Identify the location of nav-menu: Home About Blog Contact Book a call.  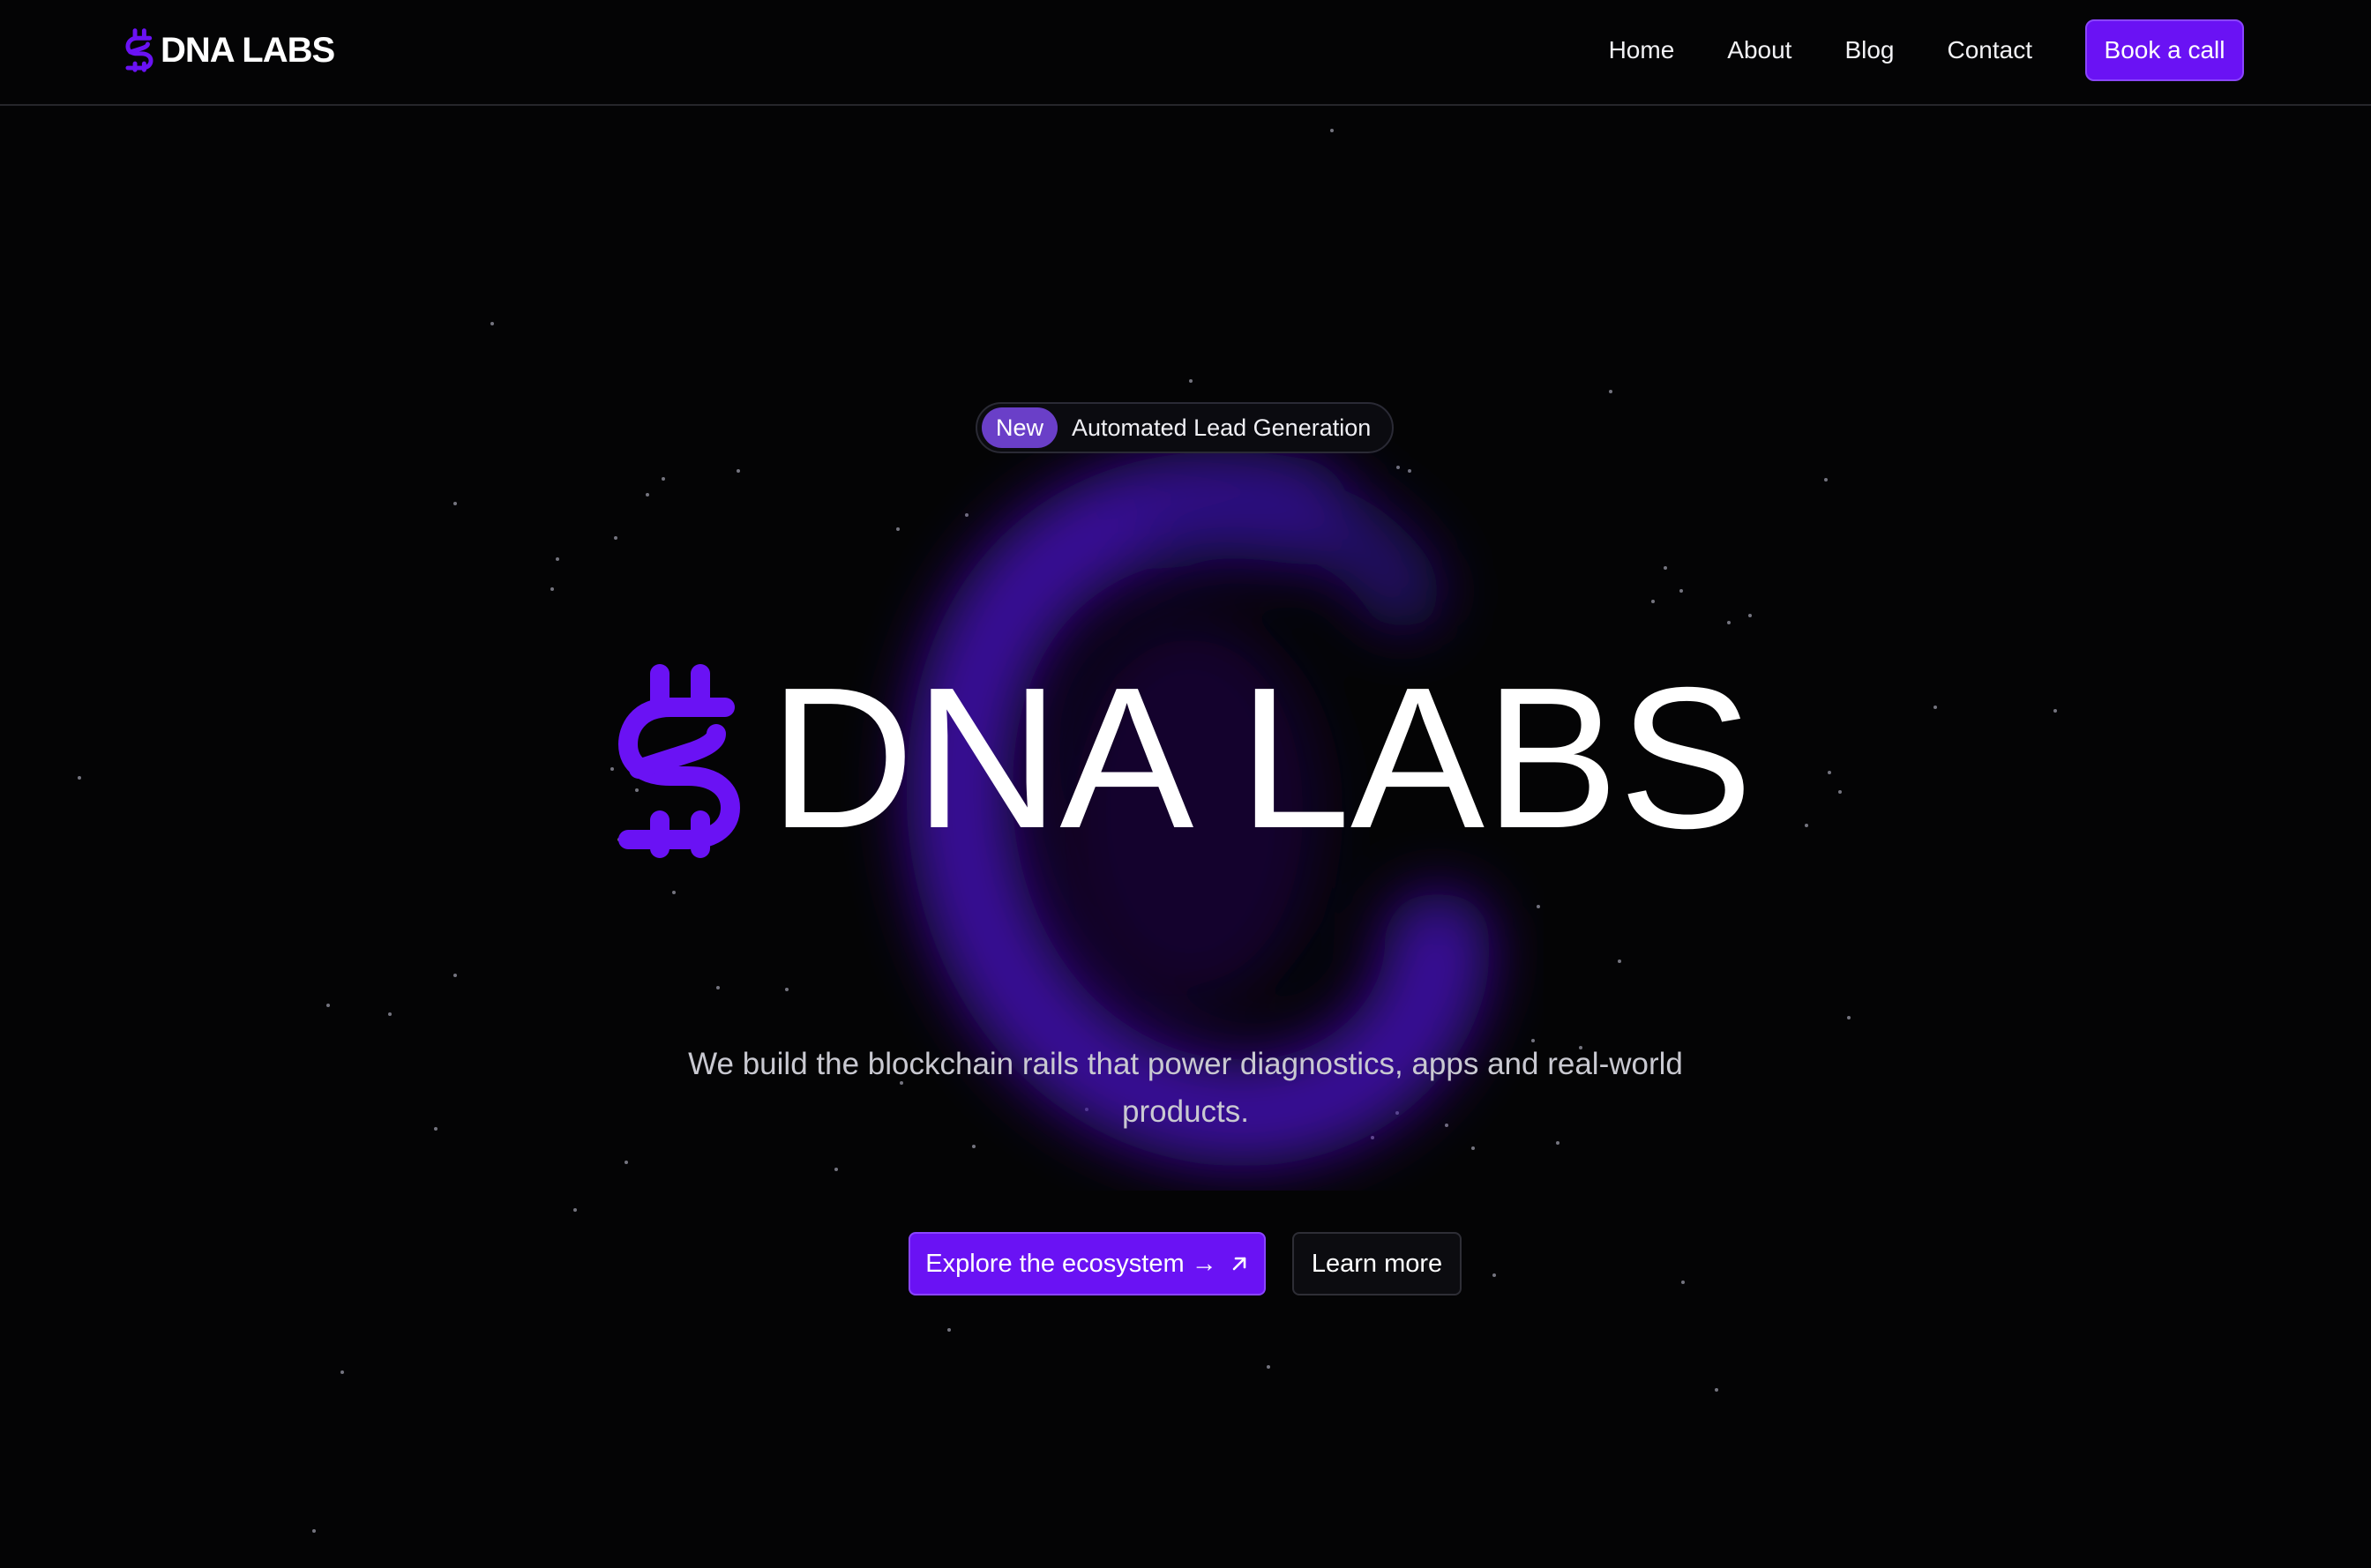
(1900, 50).